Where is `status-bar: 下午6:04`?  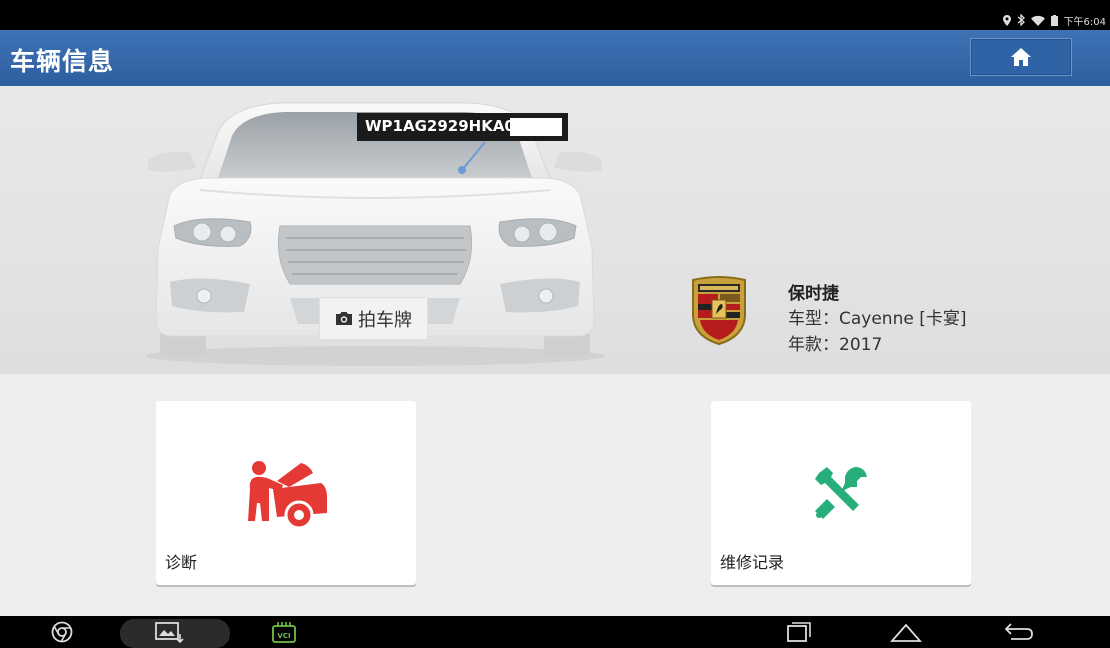 status-bar: 下午6:04 is located at coordinates (555, 15).